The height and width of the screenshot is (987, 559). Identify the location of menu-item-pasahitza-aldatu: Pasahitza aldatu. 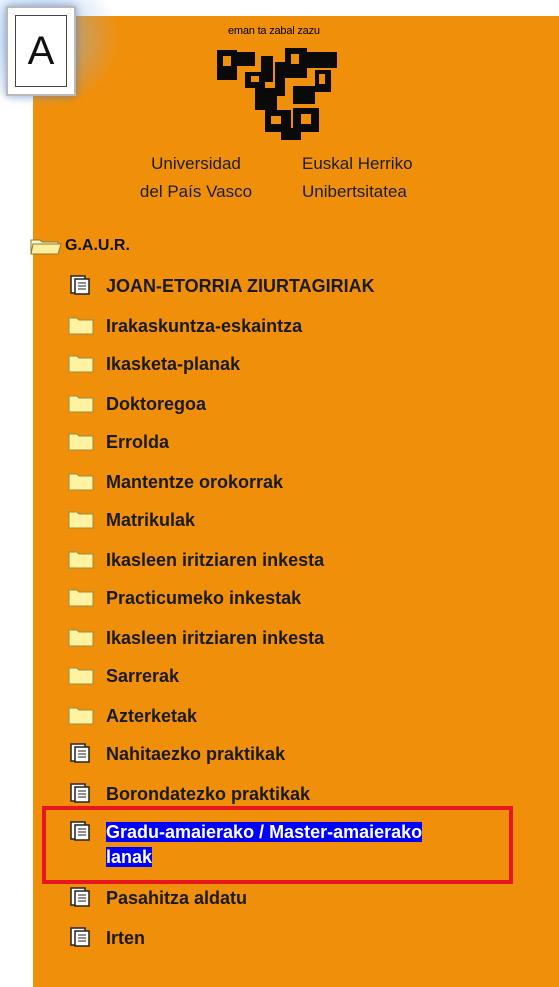
(157, 898).